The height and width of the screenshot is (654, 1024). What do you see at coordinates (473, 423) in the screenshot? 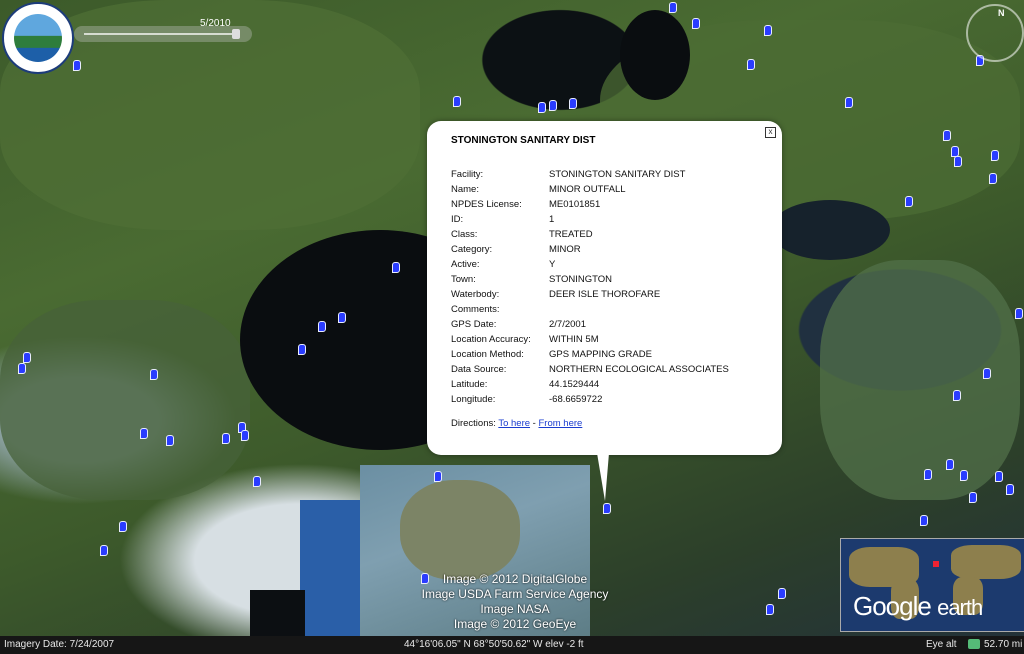
I see `directions-label: Directions:` at bounding box center [473, 423].